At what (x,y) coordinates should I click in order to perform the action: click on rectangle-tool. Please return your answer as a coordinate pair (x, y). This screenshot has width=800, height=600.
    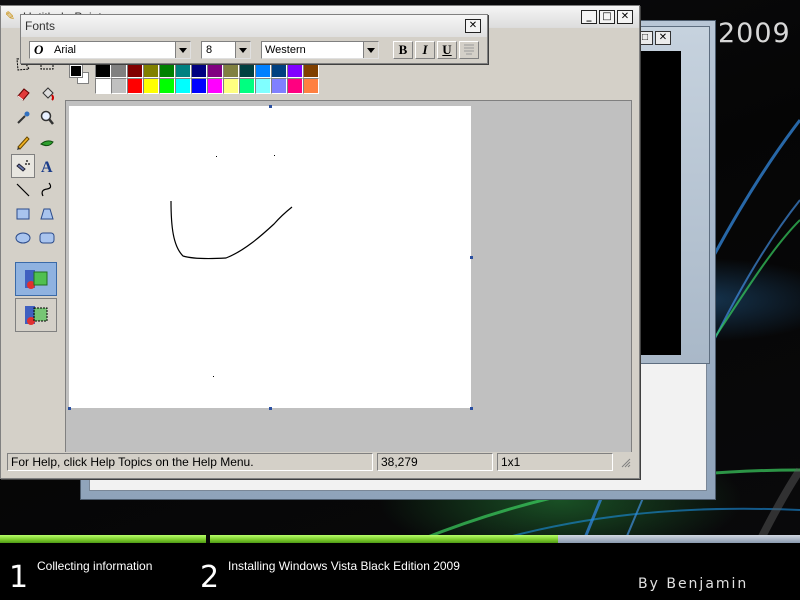
    Looking at the image, I should click on (23, 214).